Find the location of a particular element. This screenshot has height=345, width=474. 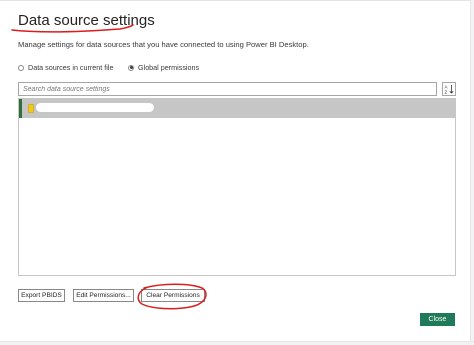

radio-button-checked-icon is located at coordinates (131, 67).